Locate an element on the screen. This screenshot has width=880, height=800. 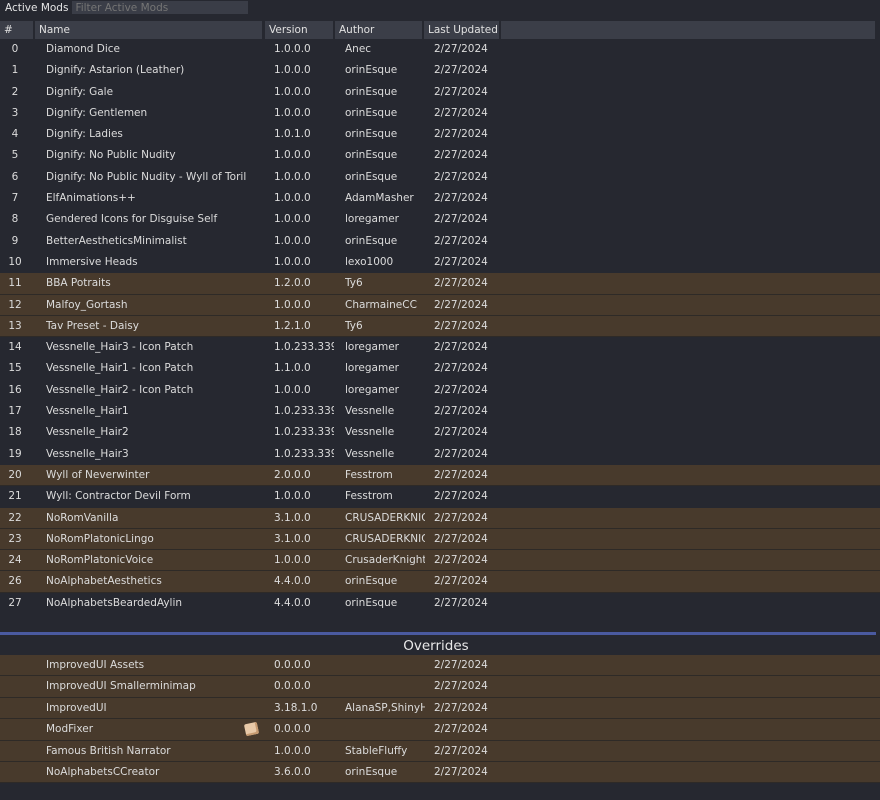
mod-version: 3.1.0.0 is located at coordinates (292, 517).